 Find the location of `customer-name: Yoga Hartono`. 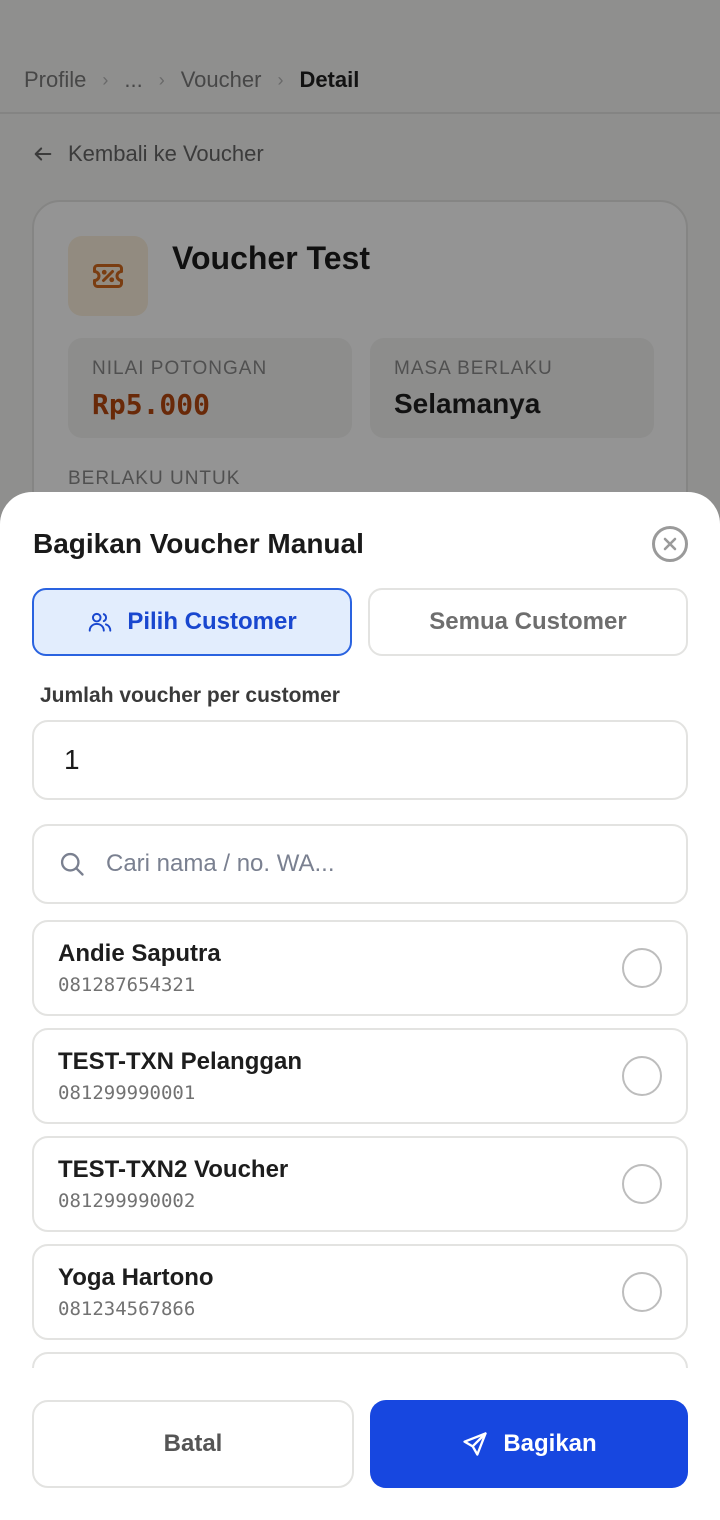

customer-name: Yoga Hartono is located at coordinates (136, 1277).